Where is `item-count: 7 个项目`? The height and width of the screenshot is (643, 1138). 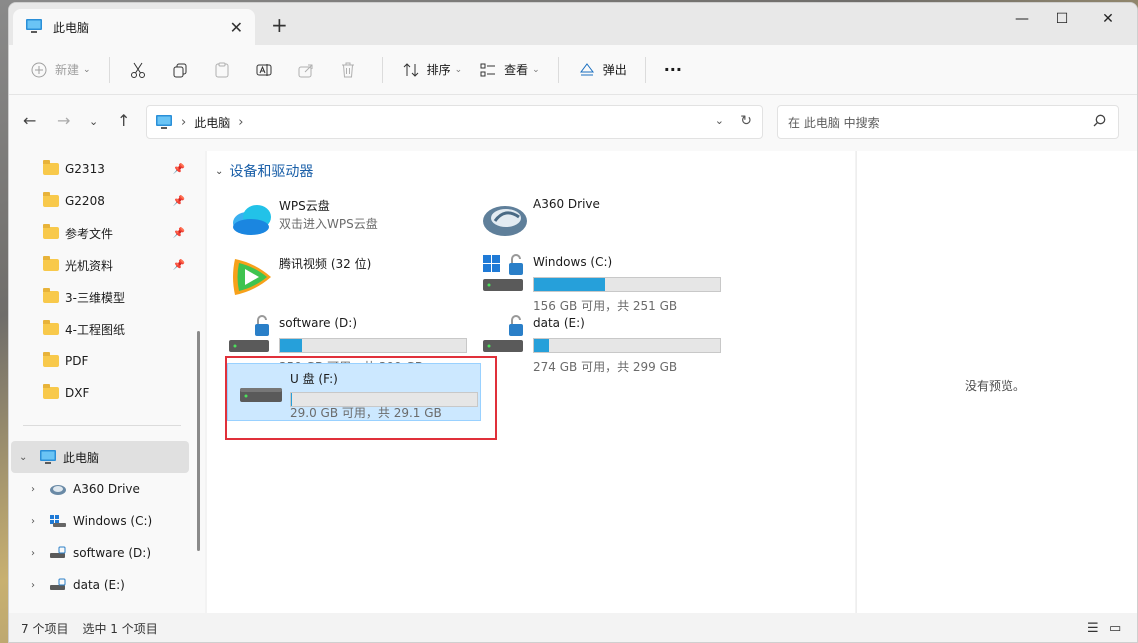
item-count: 7 个项目 is located at coordinates (45, 629).